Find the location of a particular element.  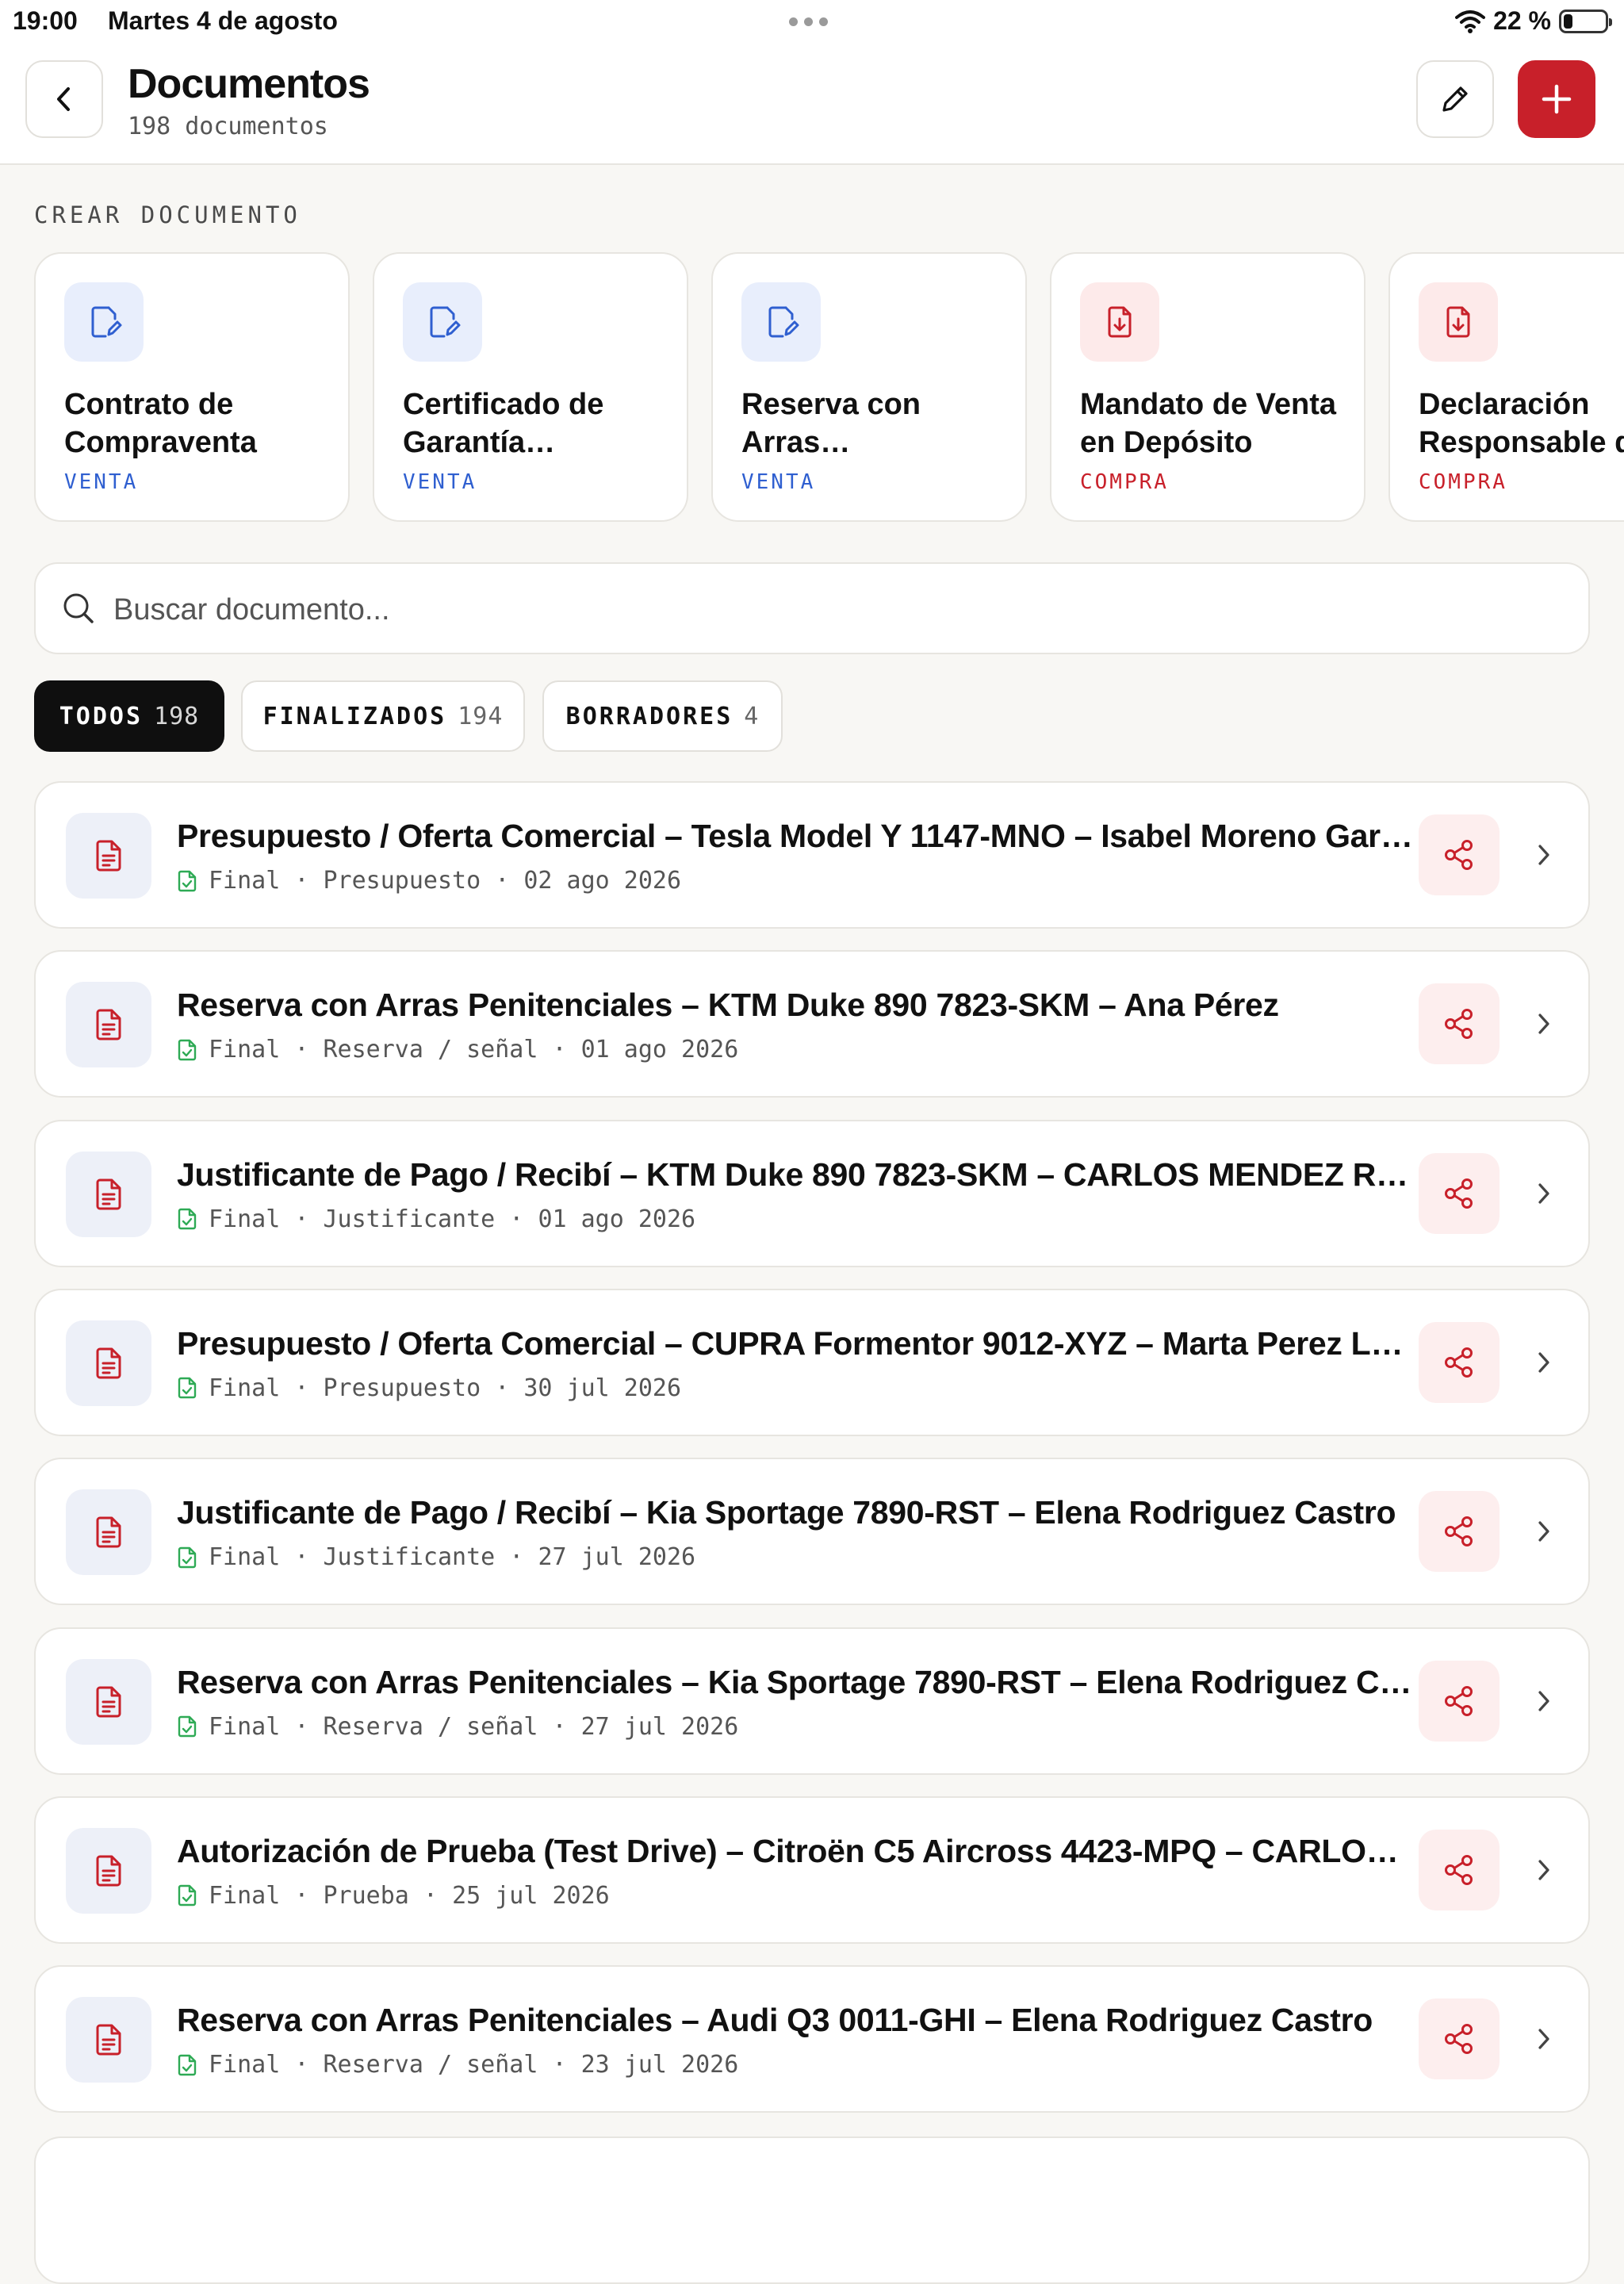

battery-icon is located at coordinates (1585, 21).